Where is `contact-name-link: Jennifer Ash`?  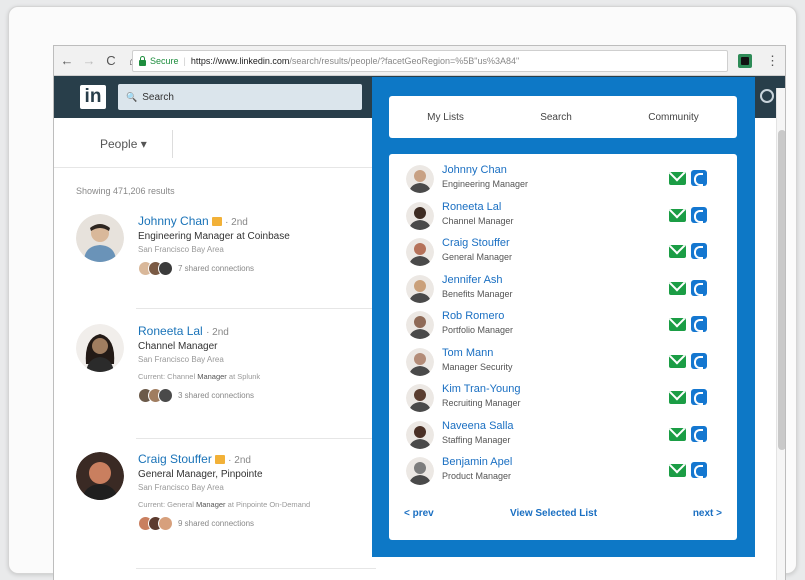
contact-name-link: Jennifer Ash is located at coordinates (472, 280).